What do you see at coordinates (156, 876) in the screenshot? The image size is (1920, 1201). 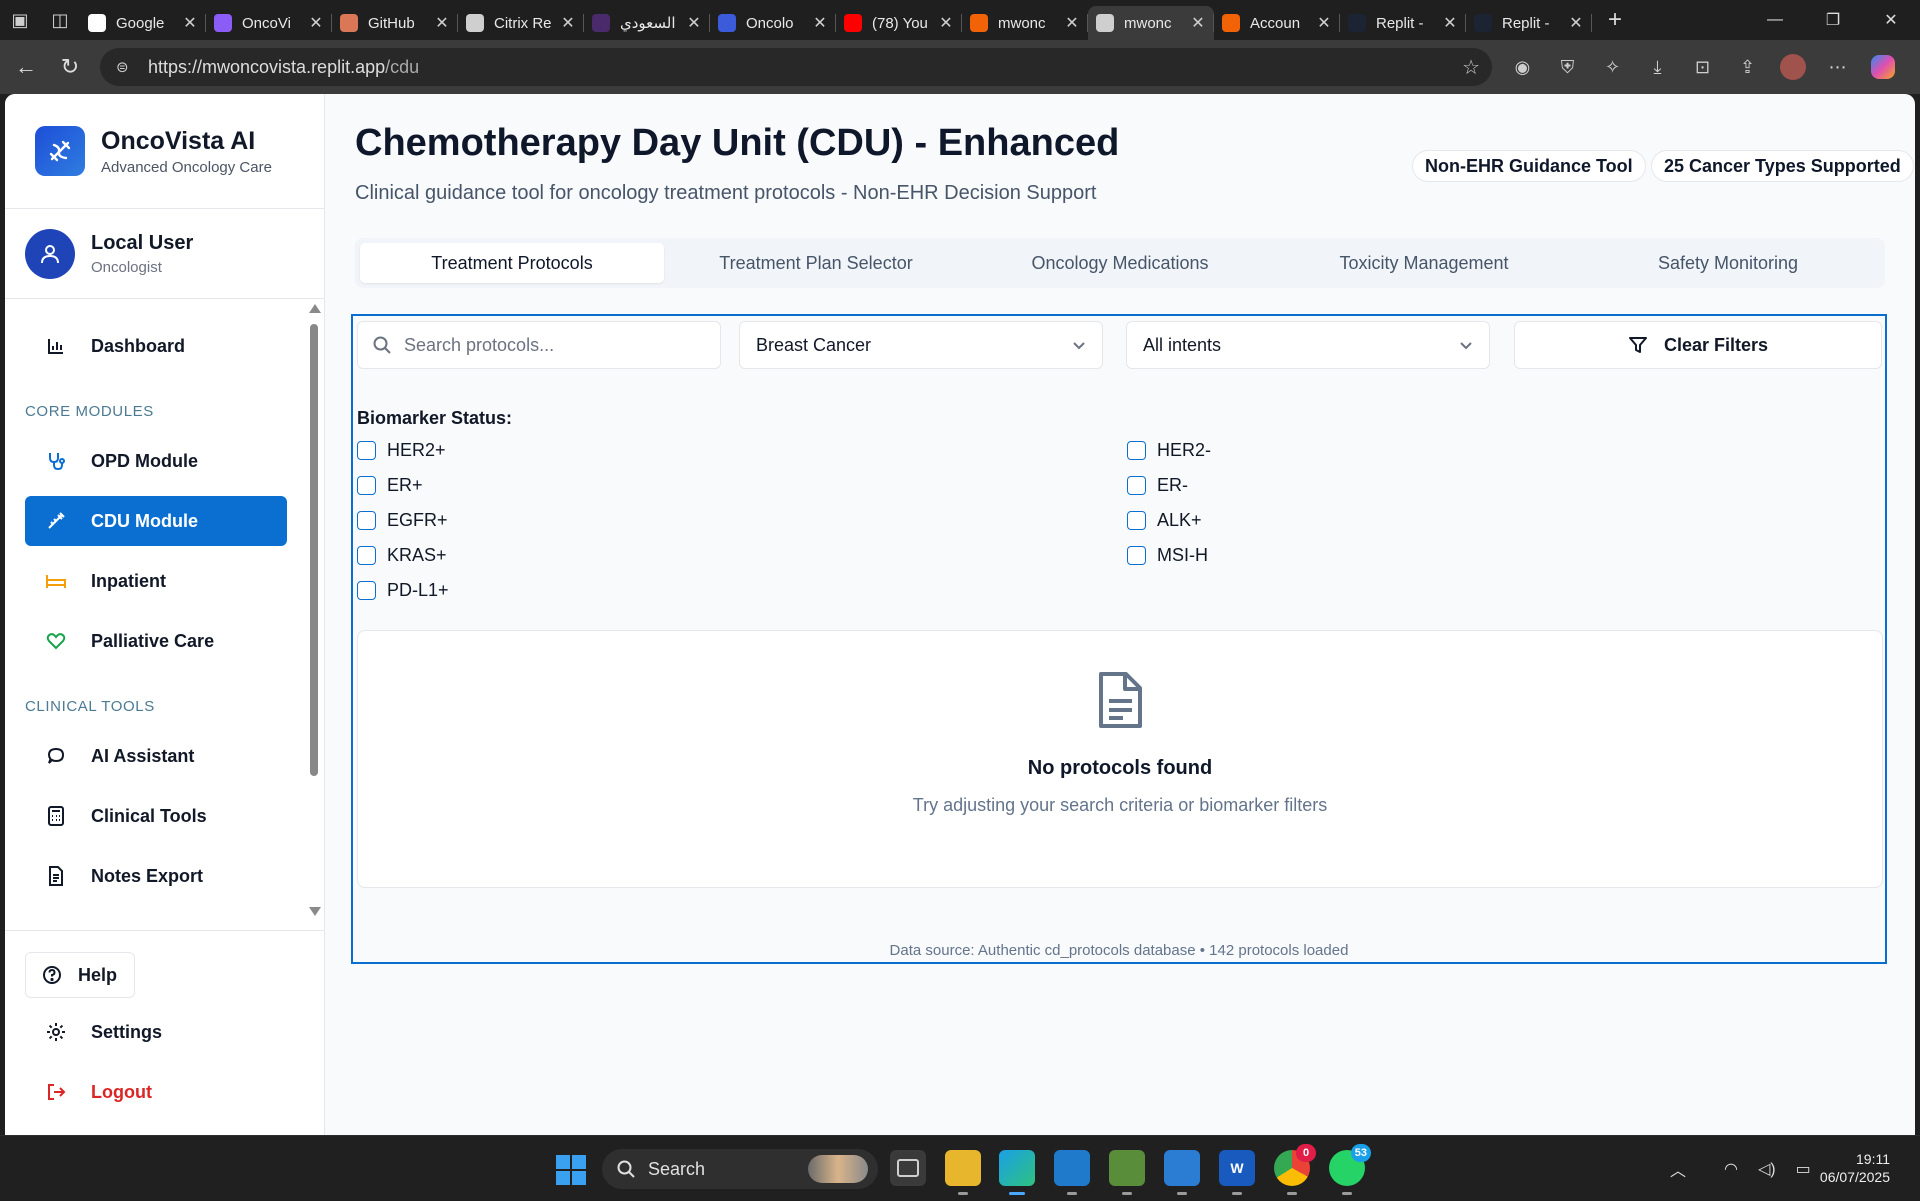 I see `sidebar-item-notes-export: Notes Export` at bounding box center [156, 876].